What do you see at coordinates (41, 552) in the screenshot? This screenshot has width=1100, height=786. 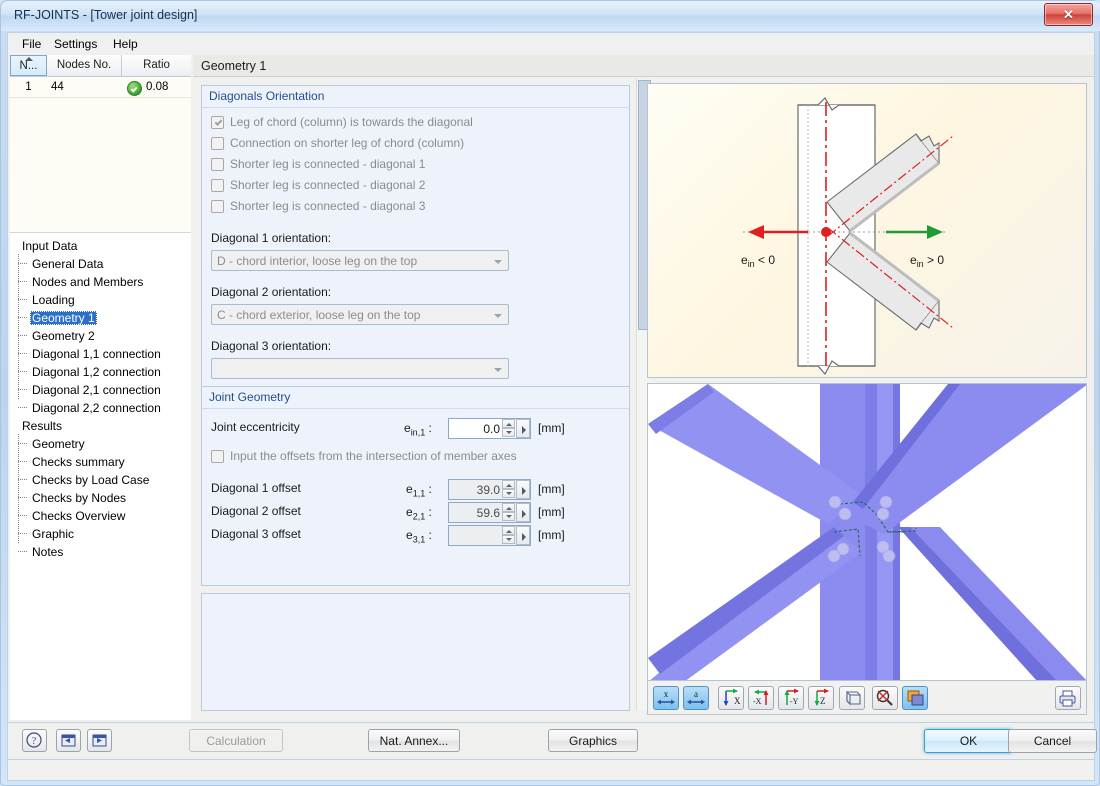 I see `sidebar-item-notes: Notes` at bounding box center [41, 552].